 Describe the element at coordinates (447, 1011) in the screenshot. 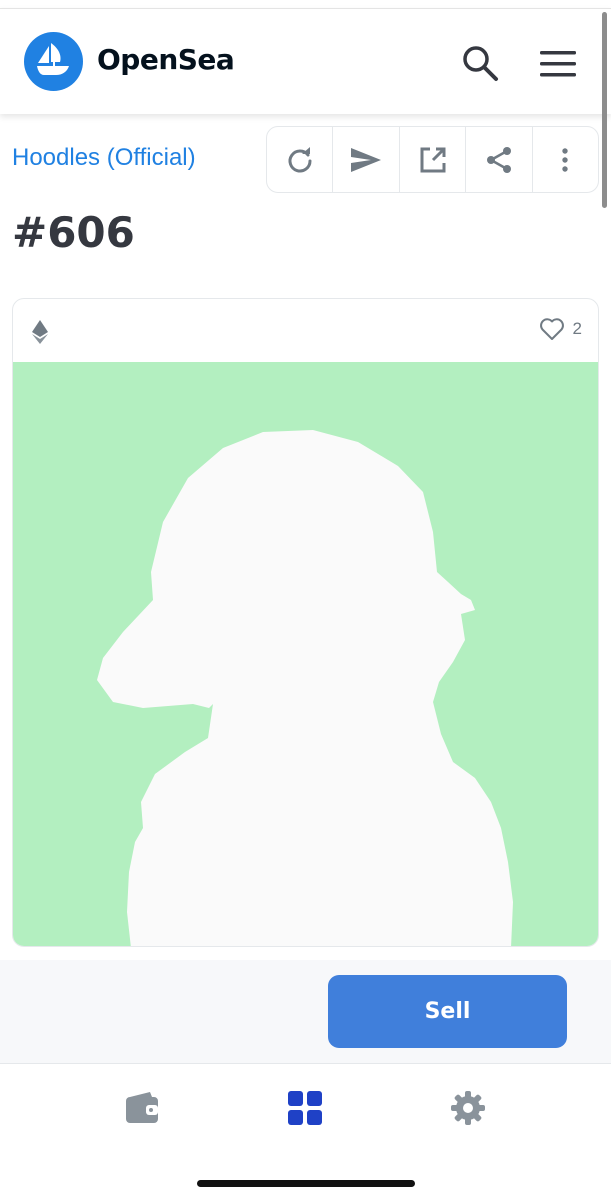

I see `sell-button: Sell` at that location.